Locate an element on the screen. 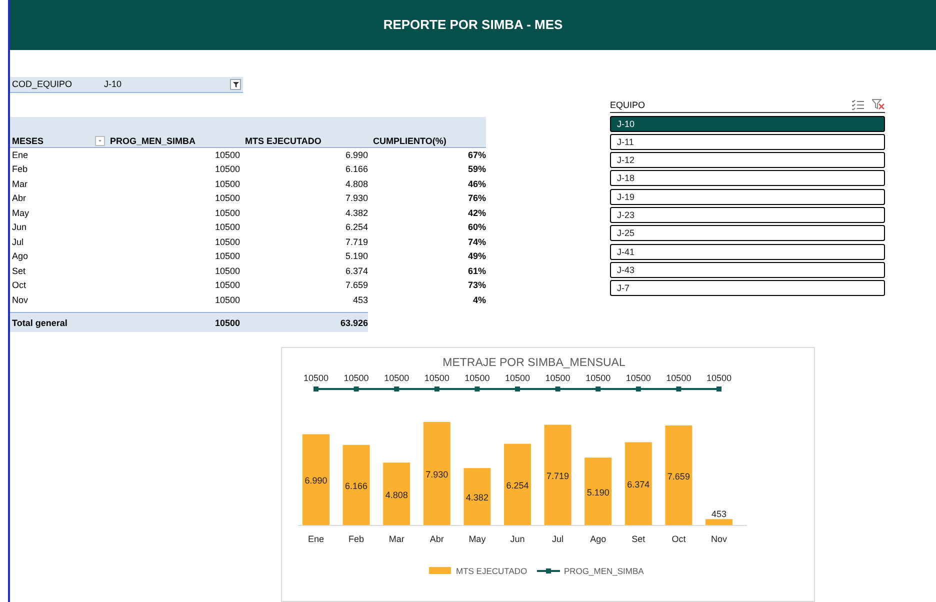 The width and height of the screenshot is (936, 602). filter-field-label: COD_EQUIPO is located at coordinates (42, 84).